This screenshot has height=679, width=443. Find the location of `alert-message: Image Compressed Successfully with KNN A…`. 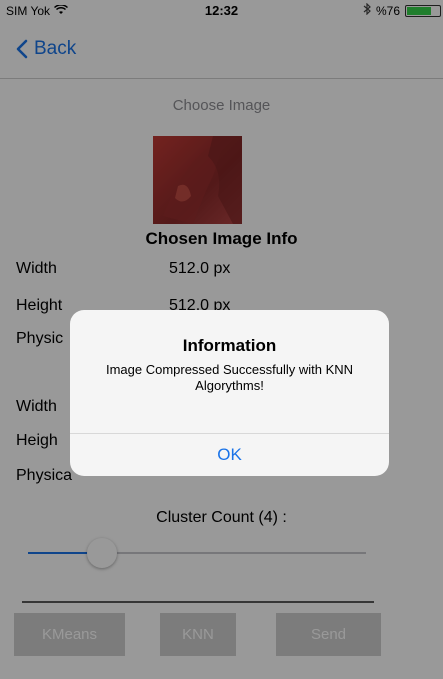

alert-message: Image Compressed Successfully with KNN A… is located at coordinates (229, 377).